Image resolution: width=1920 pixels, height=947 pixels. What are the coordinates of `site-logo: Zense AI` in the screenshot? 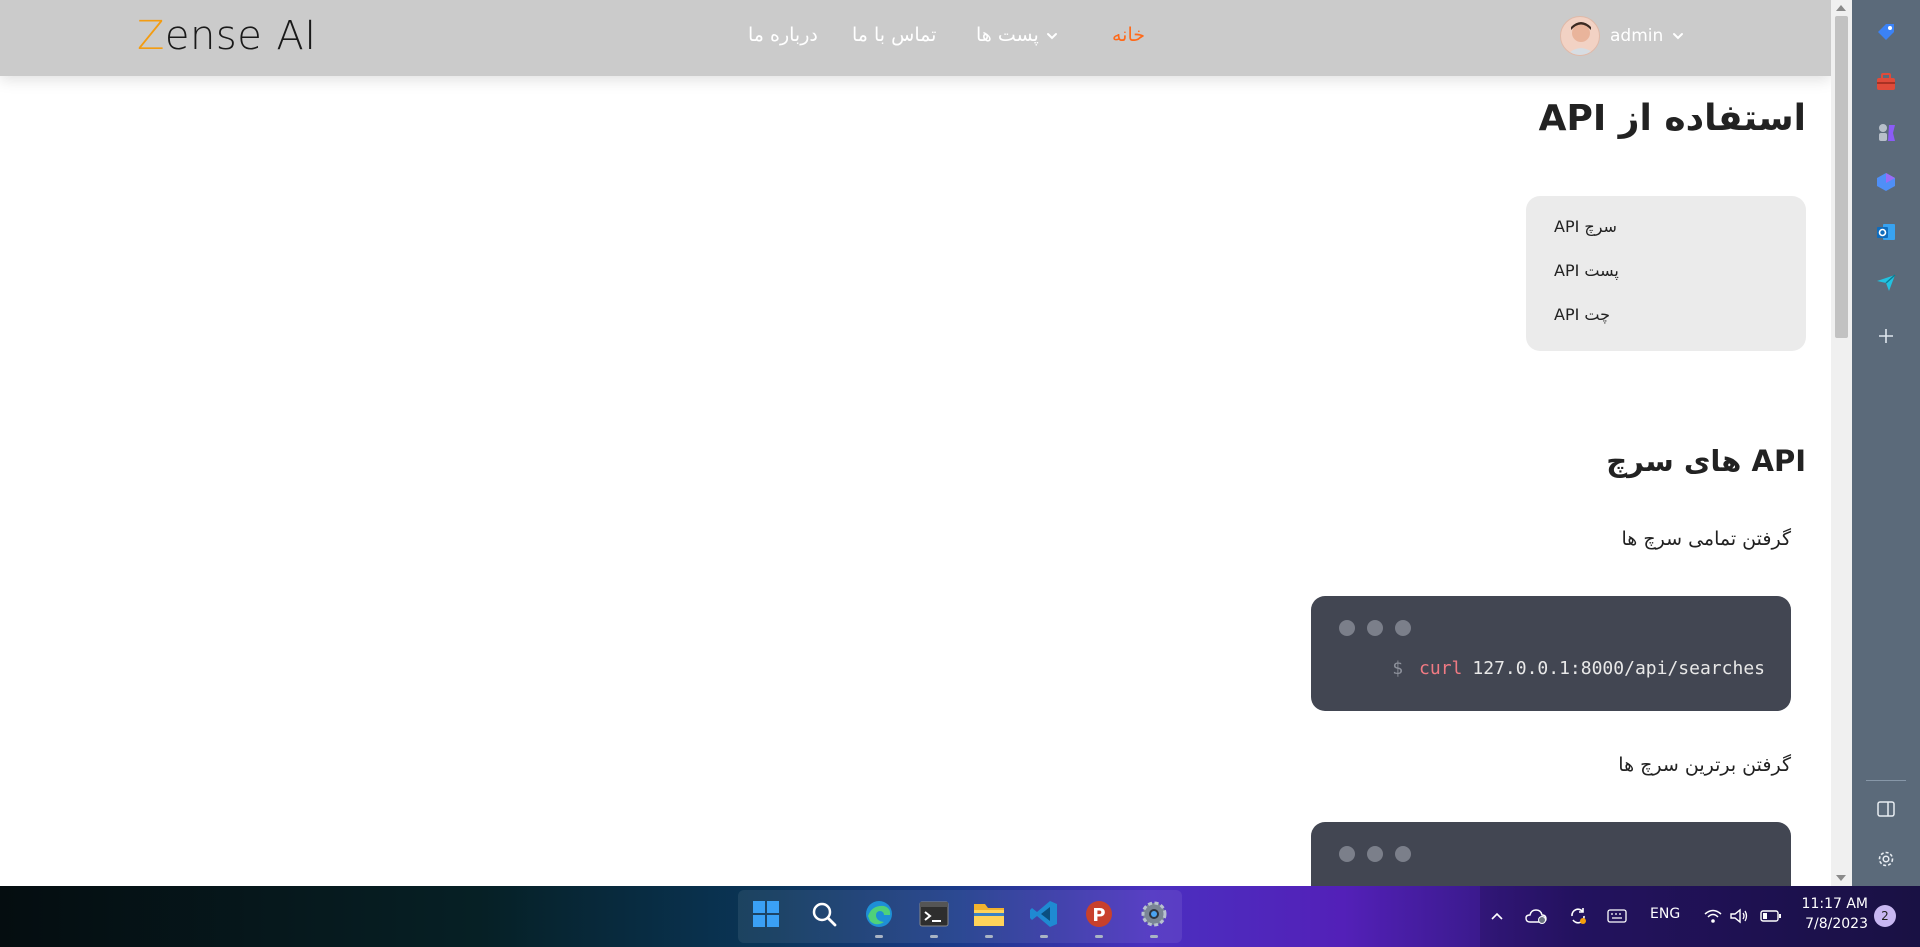 It's located at (227, 36).